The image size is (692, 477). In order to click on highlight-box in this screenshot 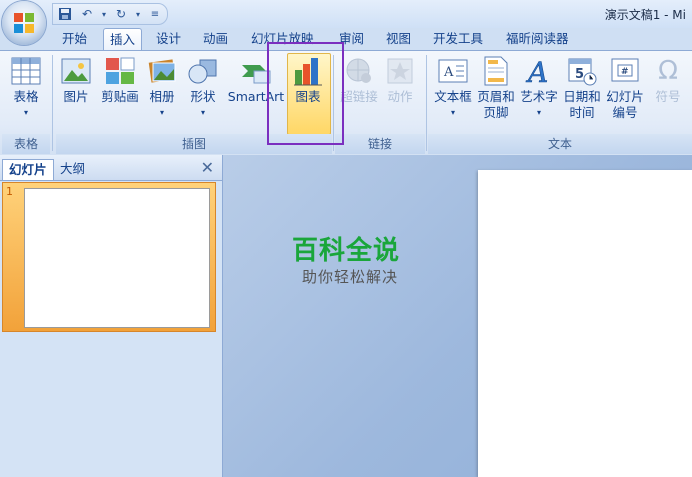, I will do `click(305, 93)`.